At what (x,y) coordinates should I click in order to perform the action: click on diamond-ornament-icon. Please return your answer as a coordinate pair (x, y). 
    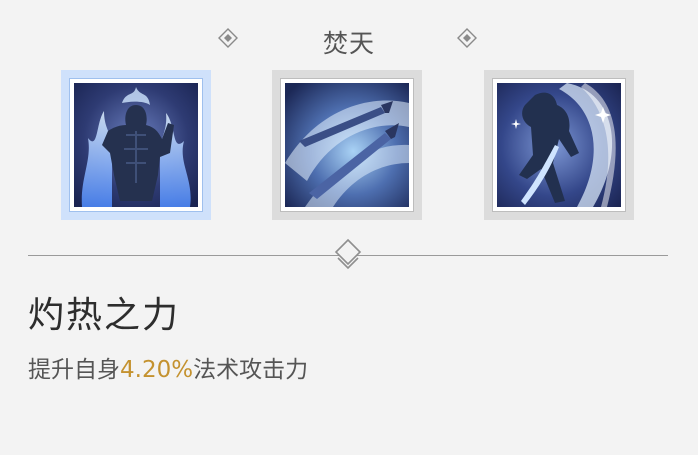
    Looking at the image, I should click on (467, 38).